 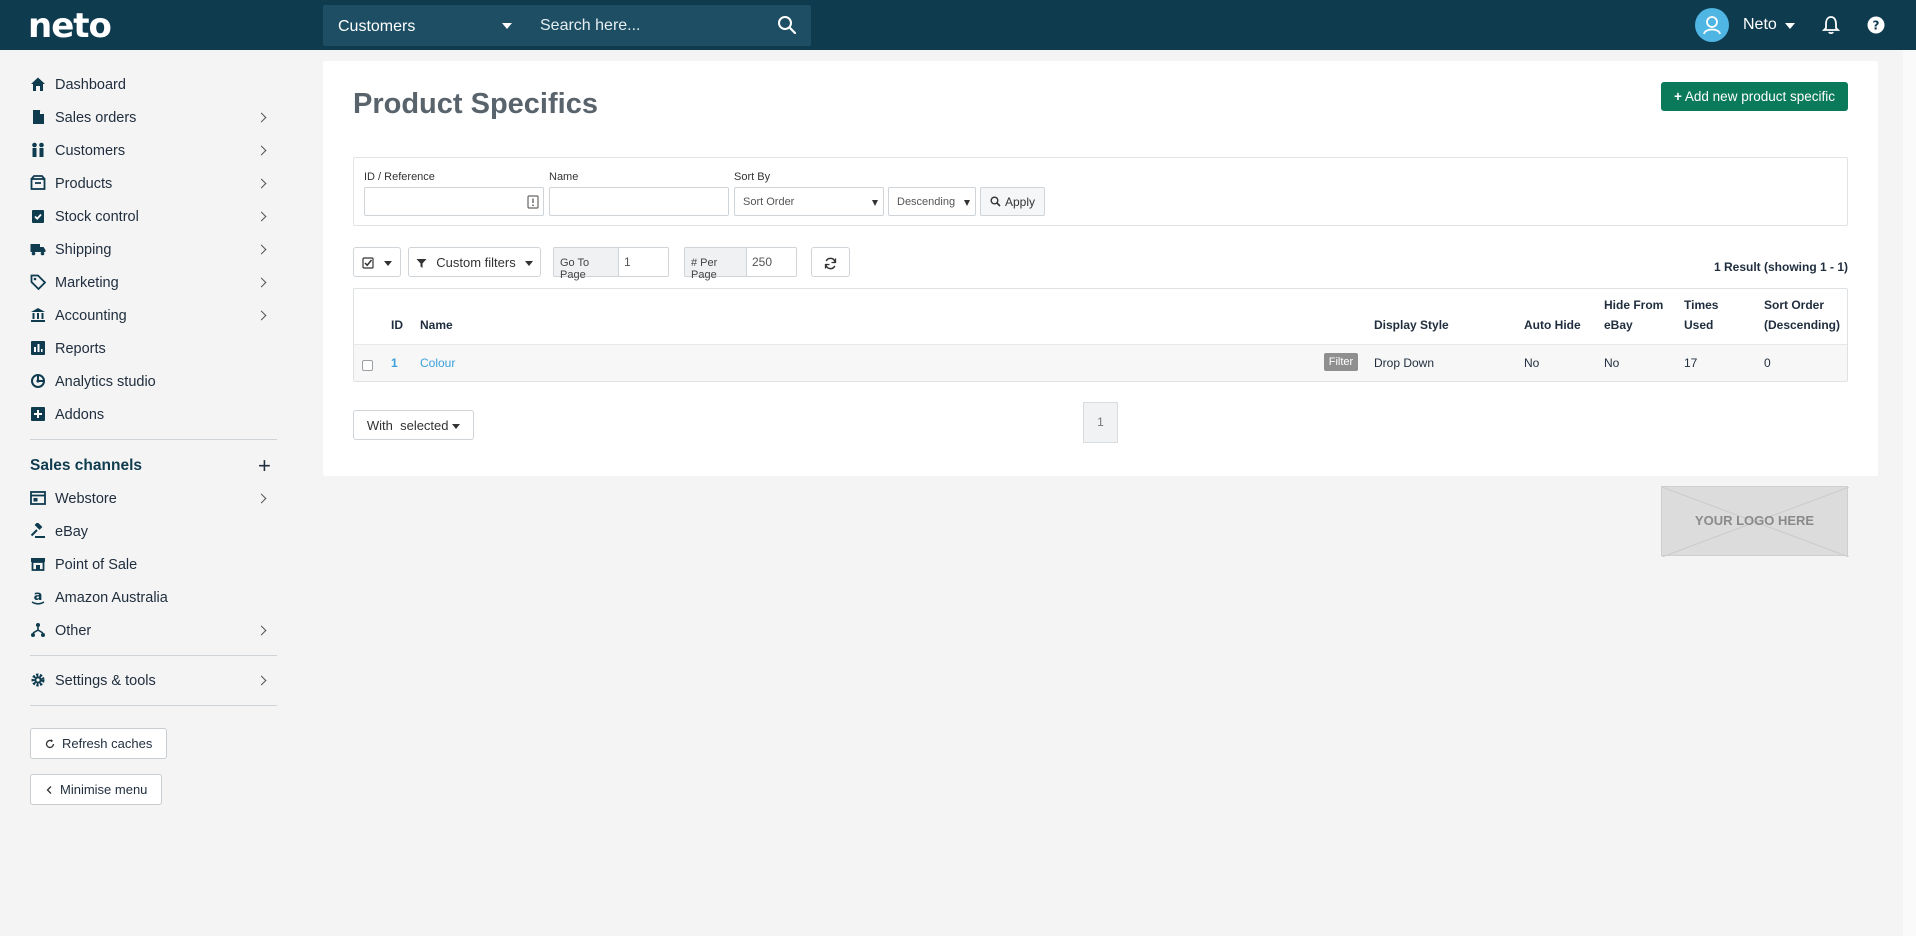 What do you see at coordinates (564, 177) in the screenshot?
I see `name-label: Name` at bounding box center [564, 177].